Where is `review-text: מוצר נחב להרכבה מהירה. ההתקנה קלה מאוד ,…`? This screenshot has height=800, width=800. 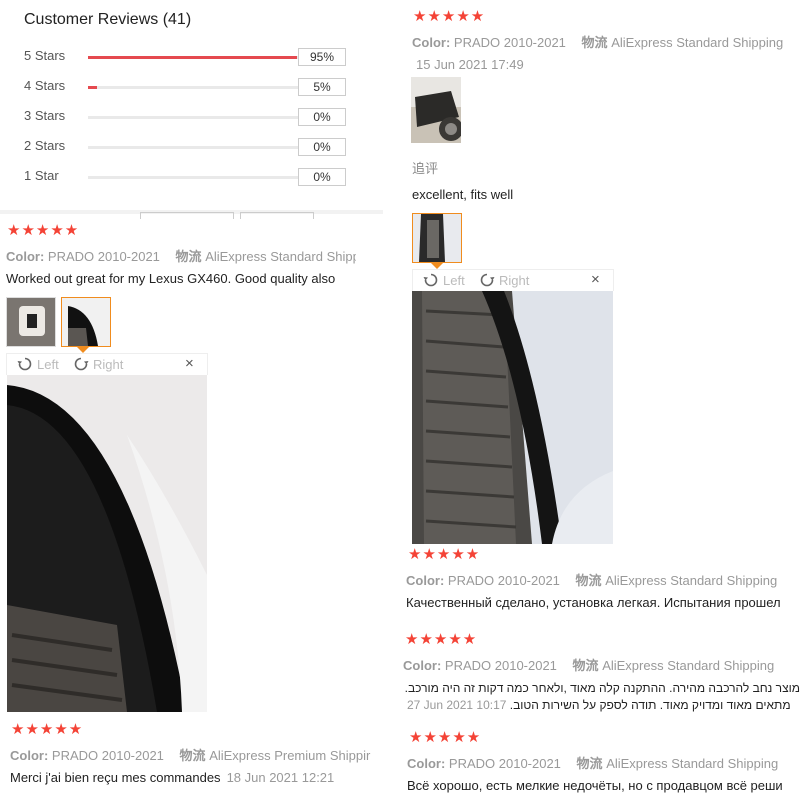 review-text: מוצר נחב להרכבה מהירה. ההתקנה קלה מאוד ,… is located at coordinates (601, 688).